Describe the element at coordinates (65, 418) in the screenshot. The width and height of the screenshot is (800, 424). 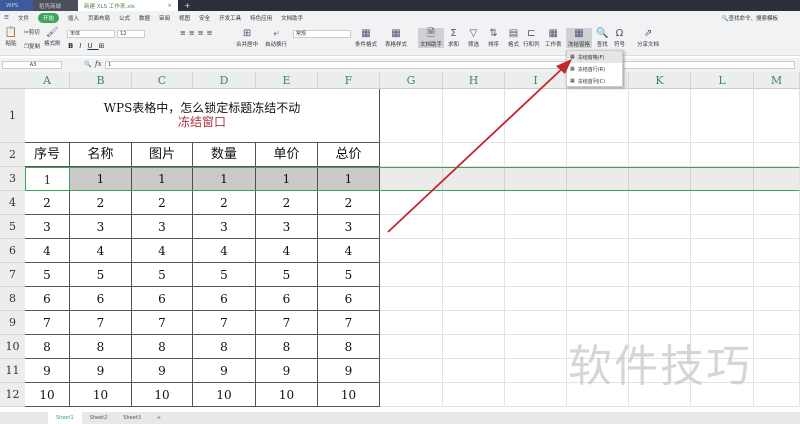
I see `sheet-tab-1: Sheet1` at that location.